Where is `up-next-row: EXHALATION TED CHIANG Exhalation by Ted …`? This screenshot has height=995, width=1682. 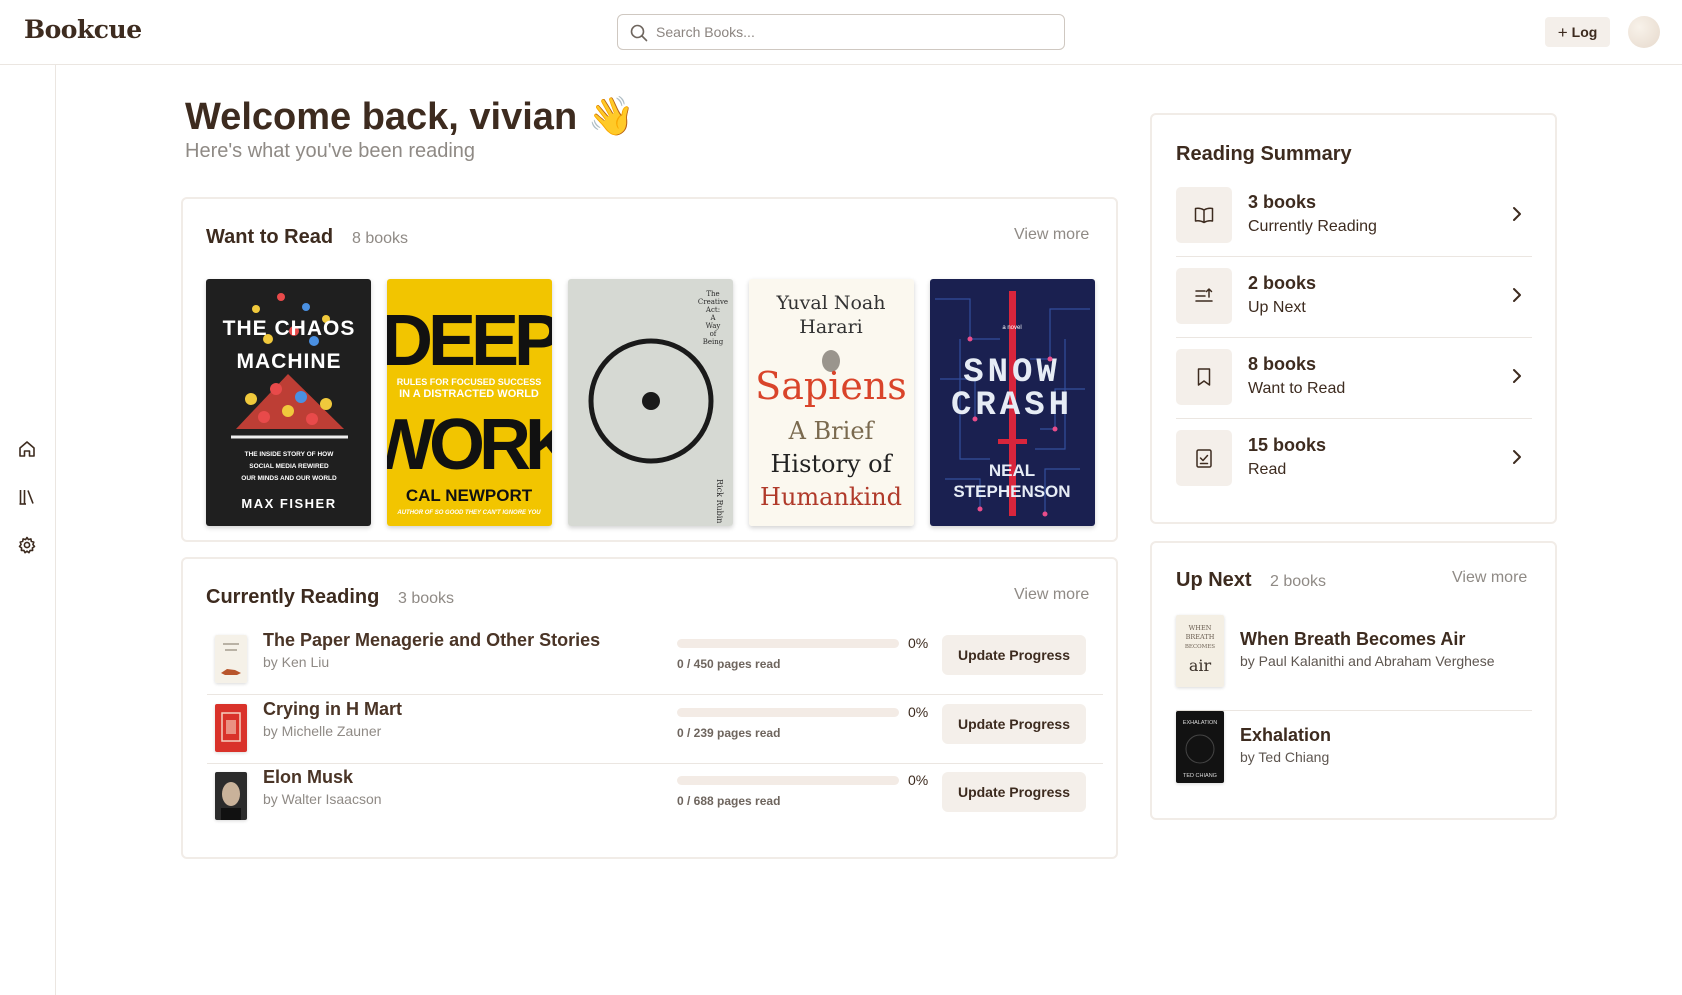 up-next-row: EXHALATION TED CHIANG Exhalation by Ted … is located at coordinates (1354, 759).